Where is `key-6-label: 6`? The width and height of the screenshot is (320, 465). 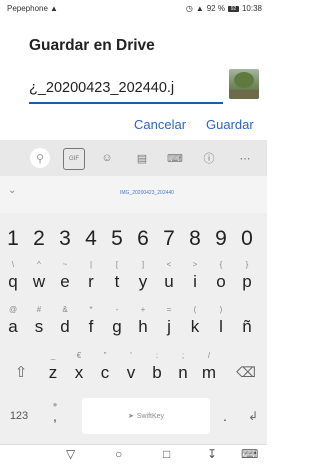
key-6-label: 6 is located at coordinates (143, 238).